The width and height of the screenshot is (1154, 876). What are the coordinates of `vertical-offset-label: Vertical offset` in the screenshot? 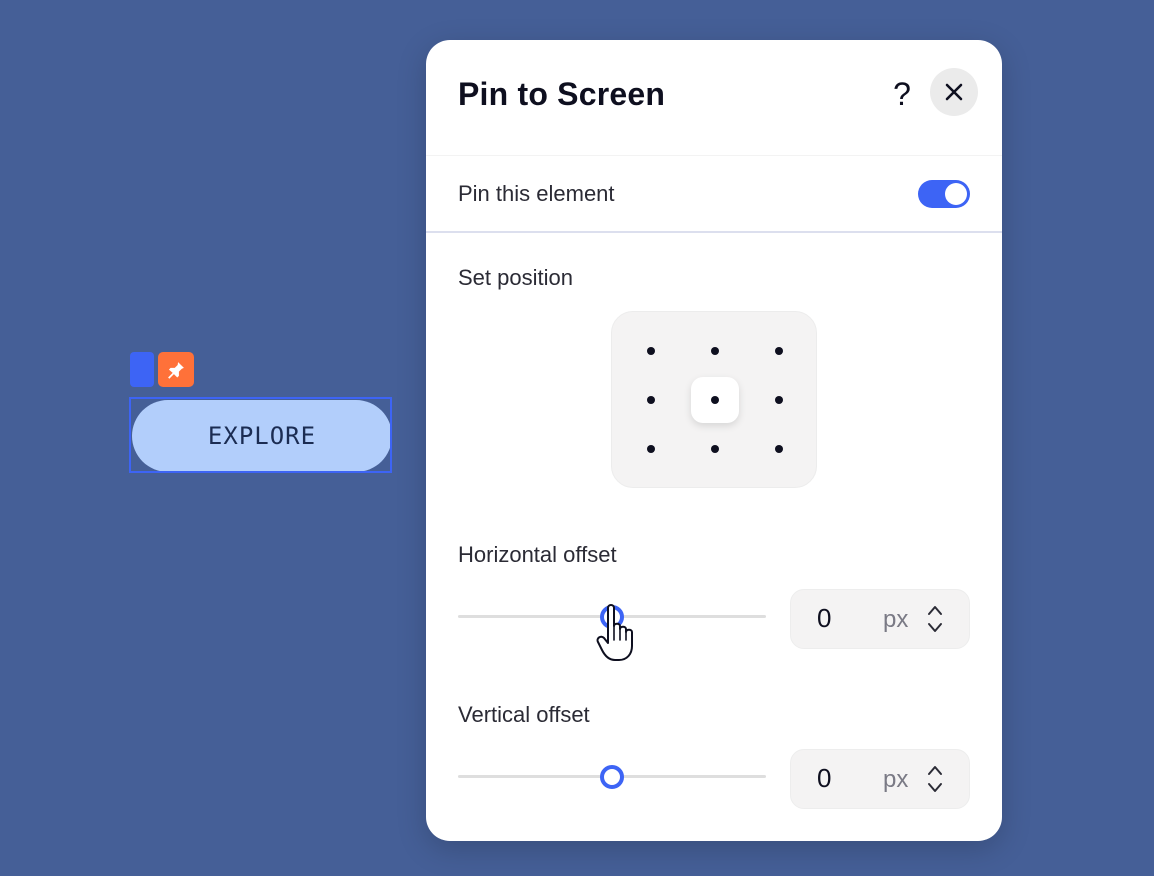 It's located at (524, 714).